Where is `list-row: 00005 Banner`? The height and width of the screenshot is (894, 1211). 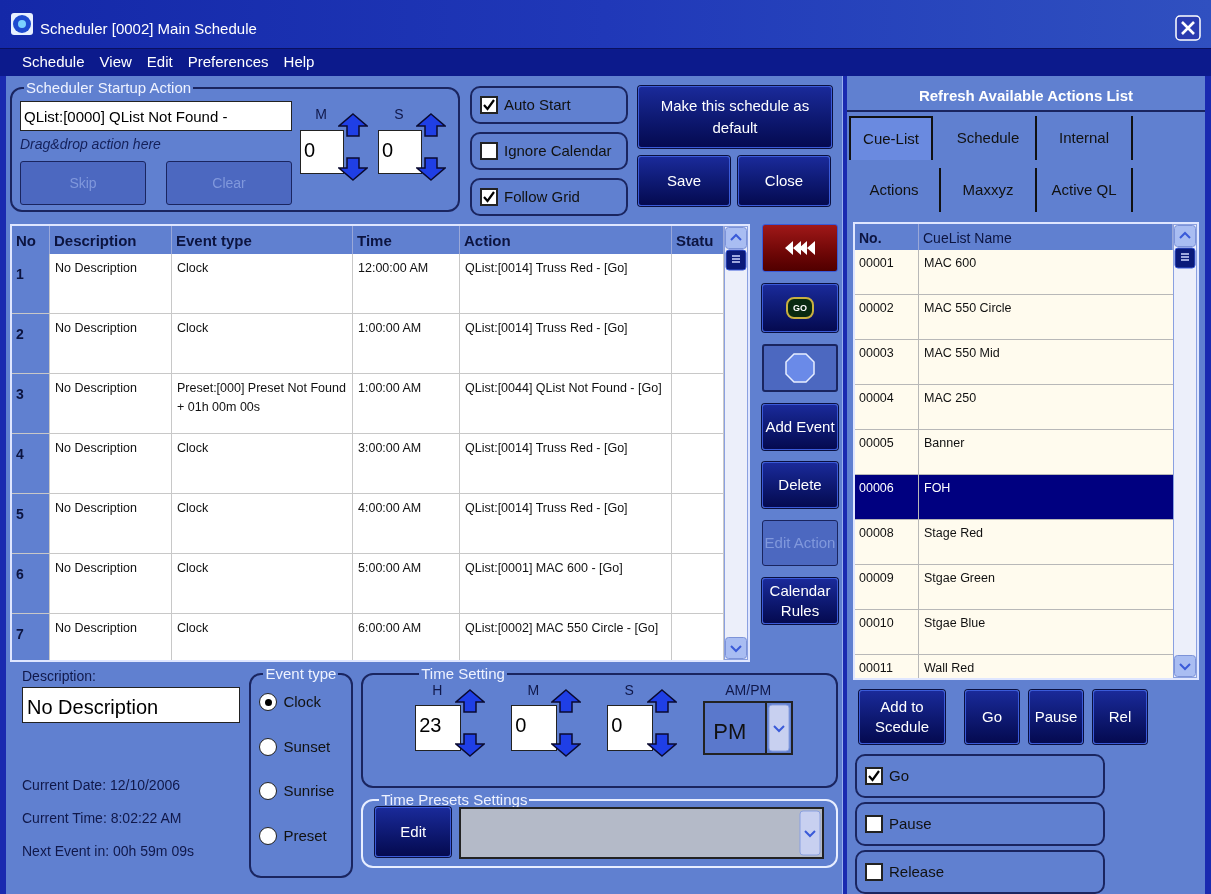
list-row: 00005 Banner is located at coordinates (1014, 452).